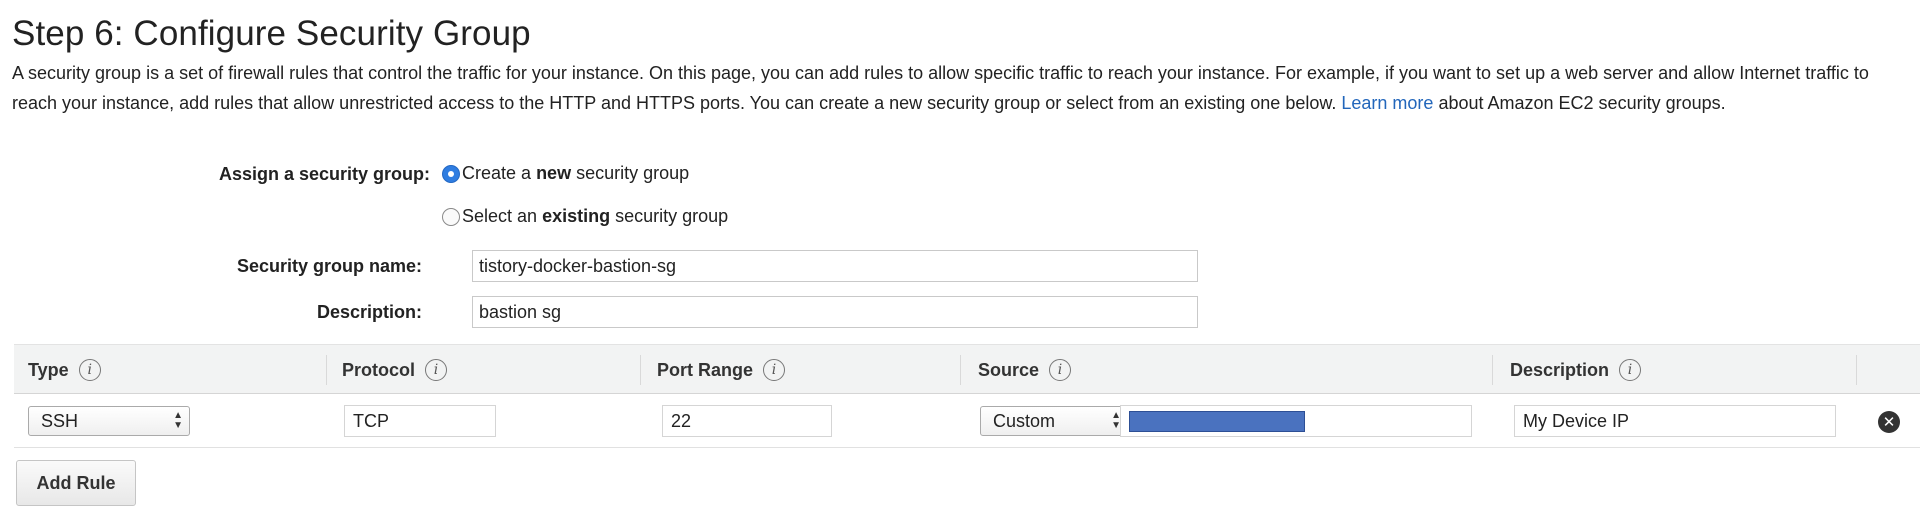 The height and width of the screenshot is (512, 1920). What do you see at coordinates (967, 421) in the screenshot?
I see `table-row: SSH ▲ ▼ TCP 22 Custom ▲ ▼ My Device IP ✕` at bounding box center [967, 421].